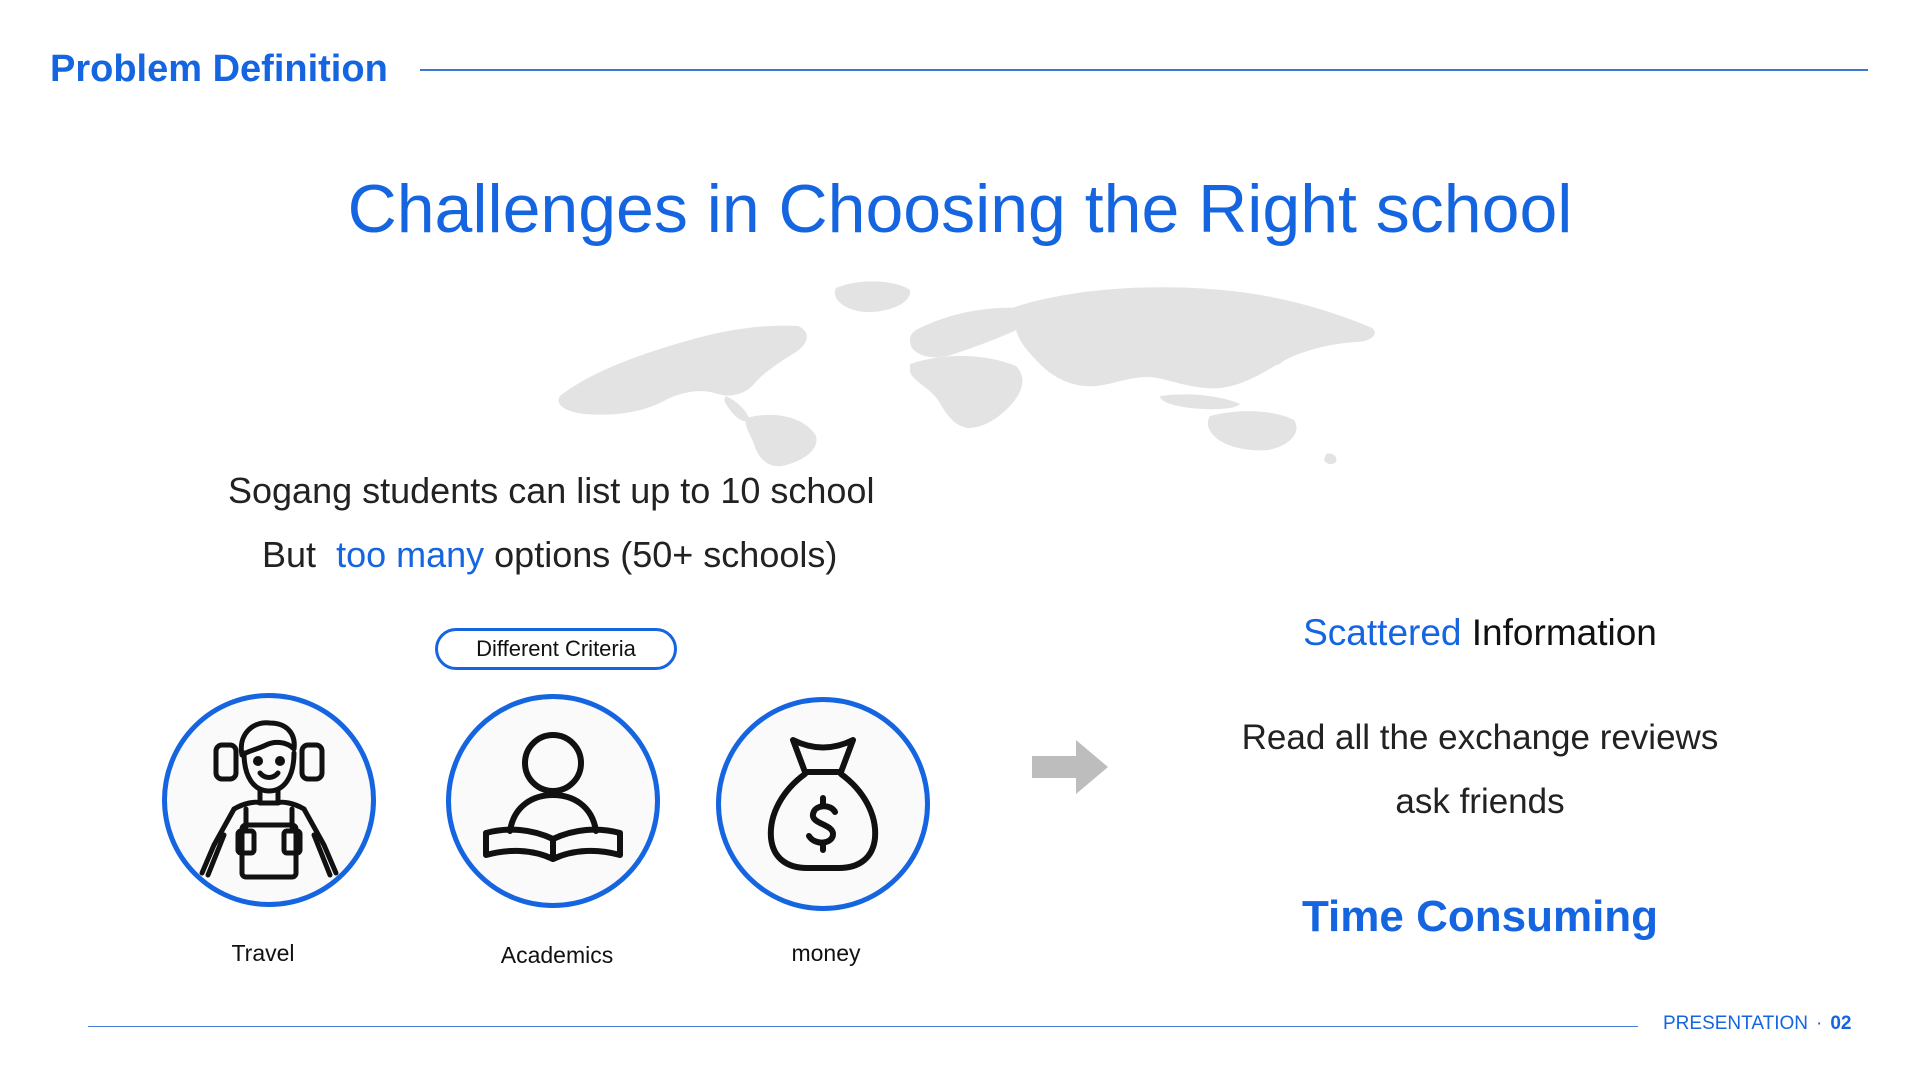 The image size is (1920, 1080). What do you see at coordinates (1144, 70) in the screenshot?
I see `header-divider` at bounding box center [1144, 70].